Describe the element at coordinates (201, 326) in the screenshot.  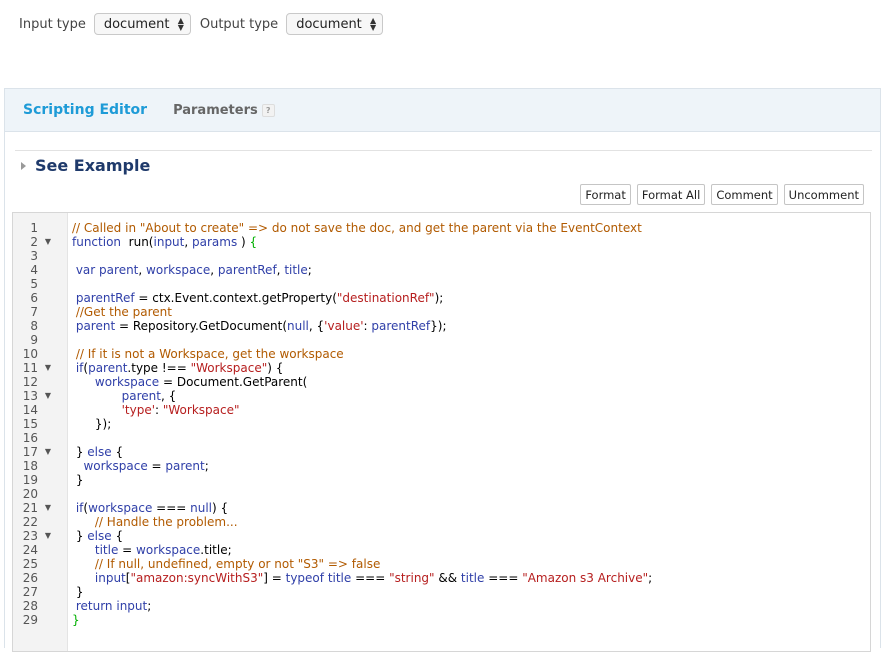
I see `code-token: = Repository.GetDocument(` at that location.